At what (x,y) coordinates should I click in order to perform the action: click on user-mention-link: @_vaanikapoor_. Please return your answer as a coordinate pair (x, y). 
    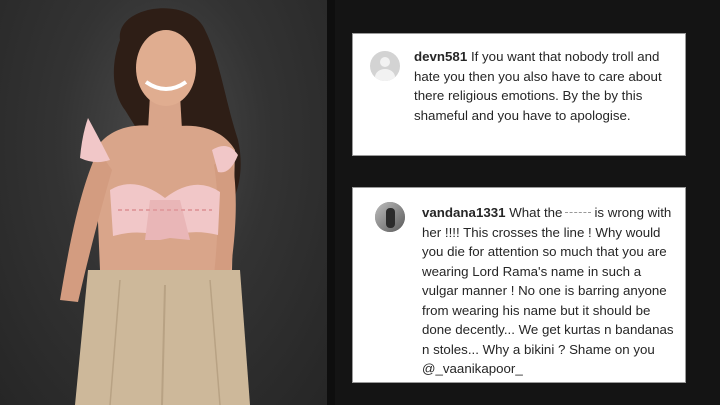
    Looking at the image, I should click on (472, 368).